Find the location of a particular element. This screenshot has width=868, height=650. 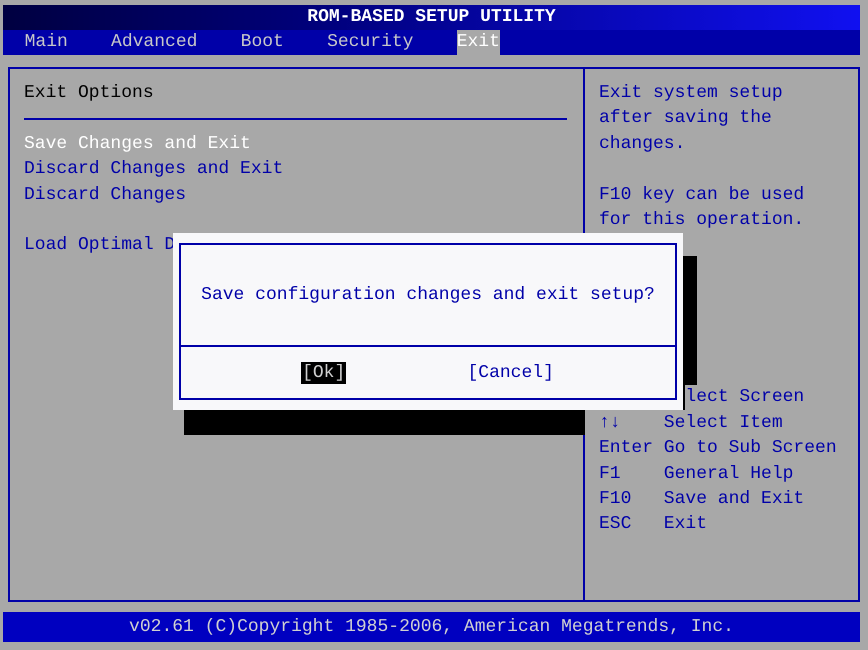

menu-tab: Security is located at coordinates (370, 42).